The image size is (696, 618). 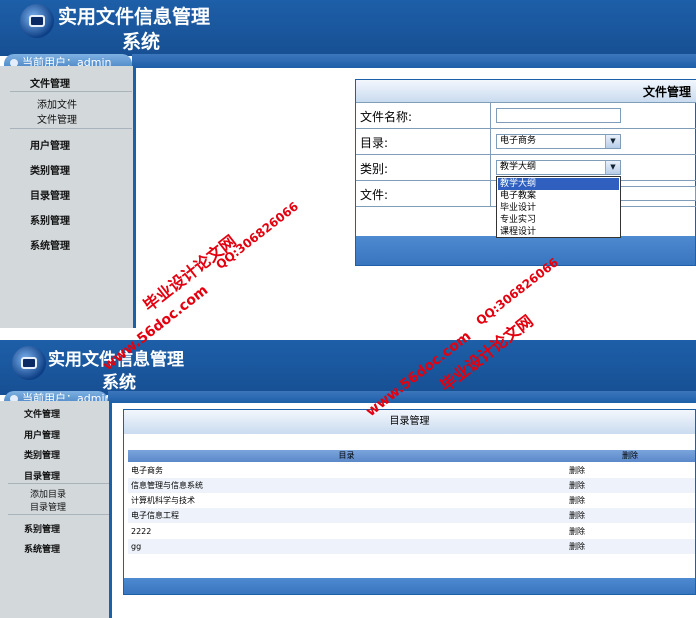 What do you see at coordinates (558, 167) in the screenshot?
I see `category-select: 教学大纲 ▼` at bounding box center [558, 167].